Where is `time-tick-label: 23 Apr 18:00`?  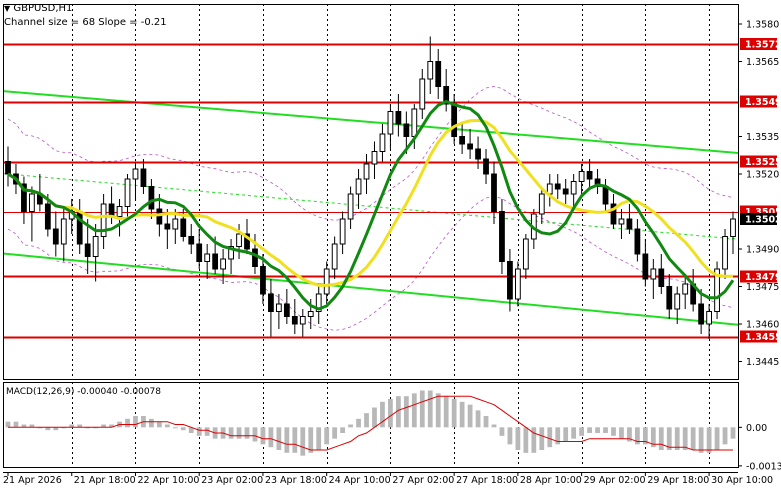
time-tick-label: 23 Apr 18:00 is located at coordinates (296, 480).